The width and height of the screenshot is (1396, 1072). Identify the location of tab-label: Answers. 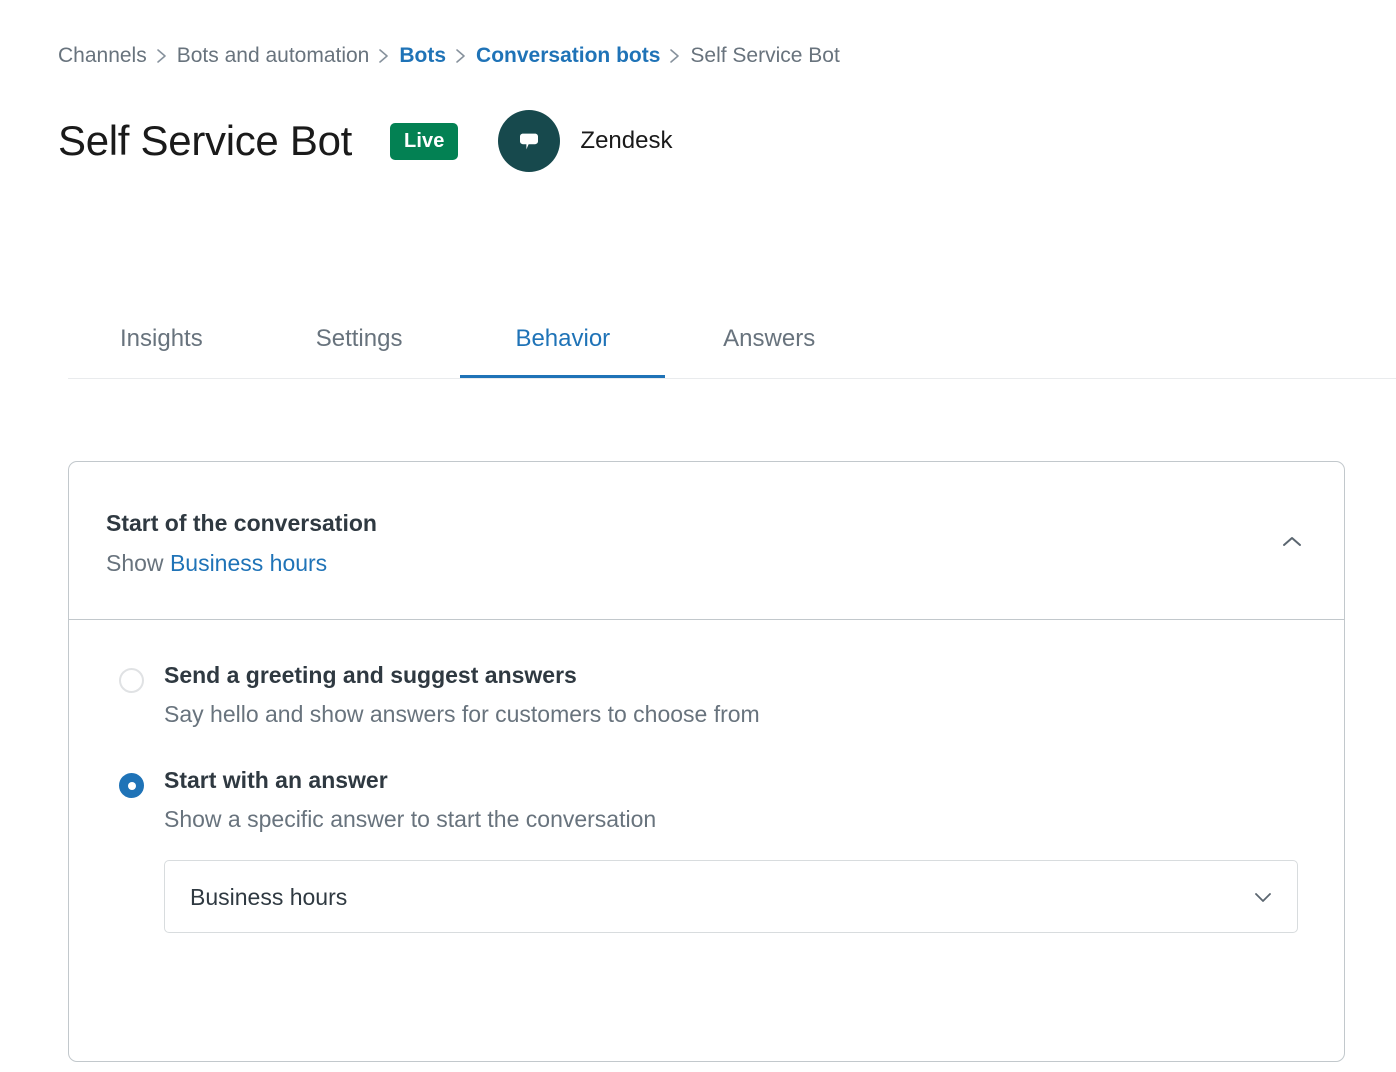
(769, 338).